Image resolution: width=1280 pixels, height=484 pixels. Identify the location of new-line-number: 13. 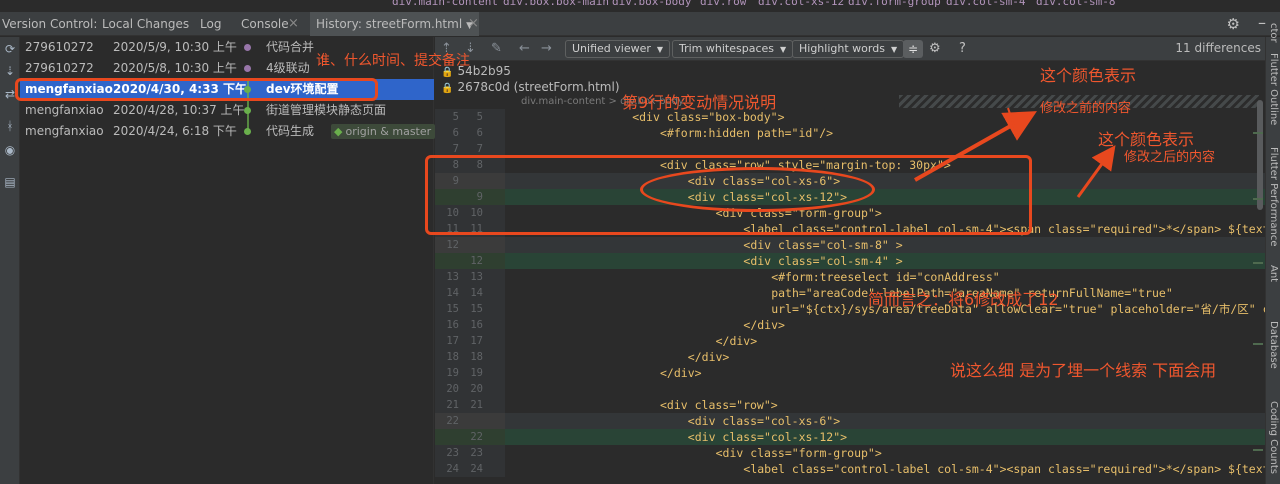
(476, 277).